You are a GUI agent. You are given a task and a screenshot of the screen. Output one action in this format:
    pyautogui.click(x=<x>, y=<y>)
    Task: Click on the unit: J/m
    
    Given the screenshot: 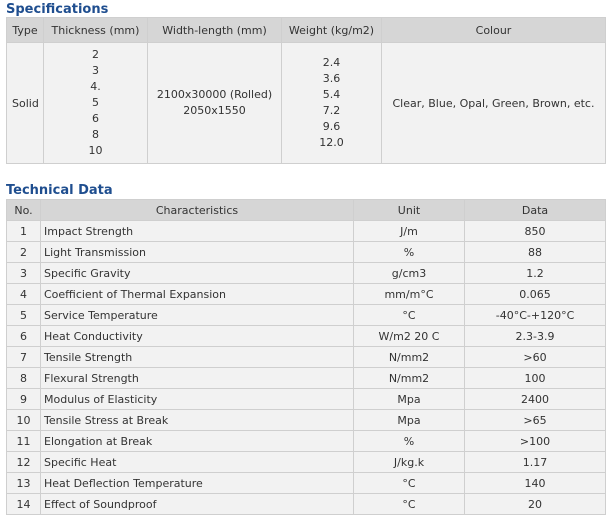 What is the action you would take?
    pyautogui.click(x=409, y=231)
    